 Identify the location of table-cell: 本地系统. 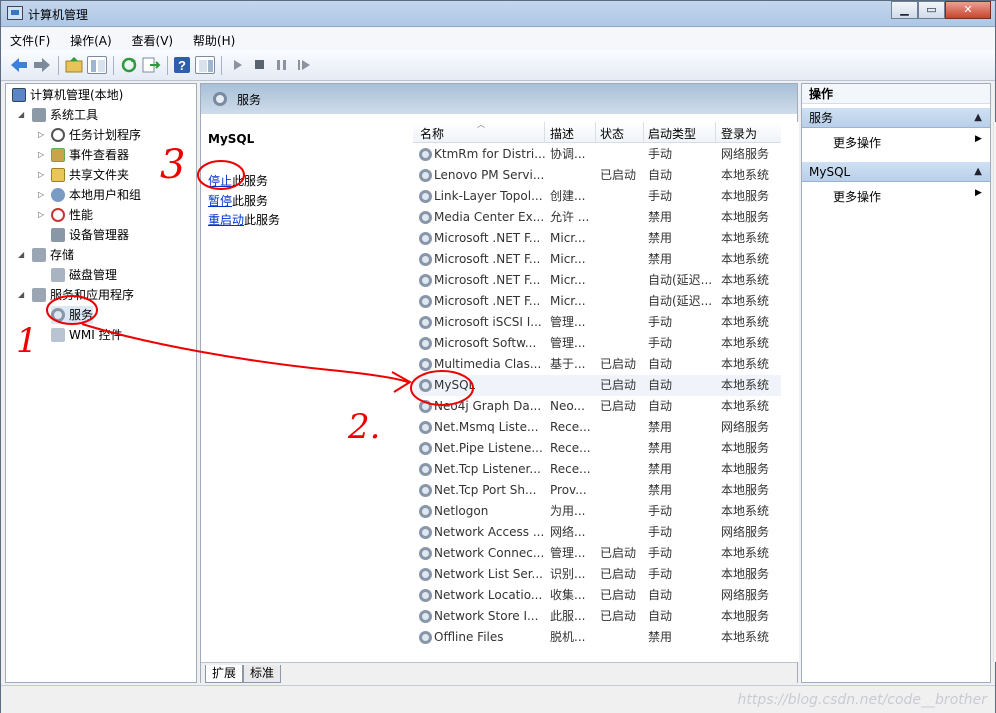
(745, 553).